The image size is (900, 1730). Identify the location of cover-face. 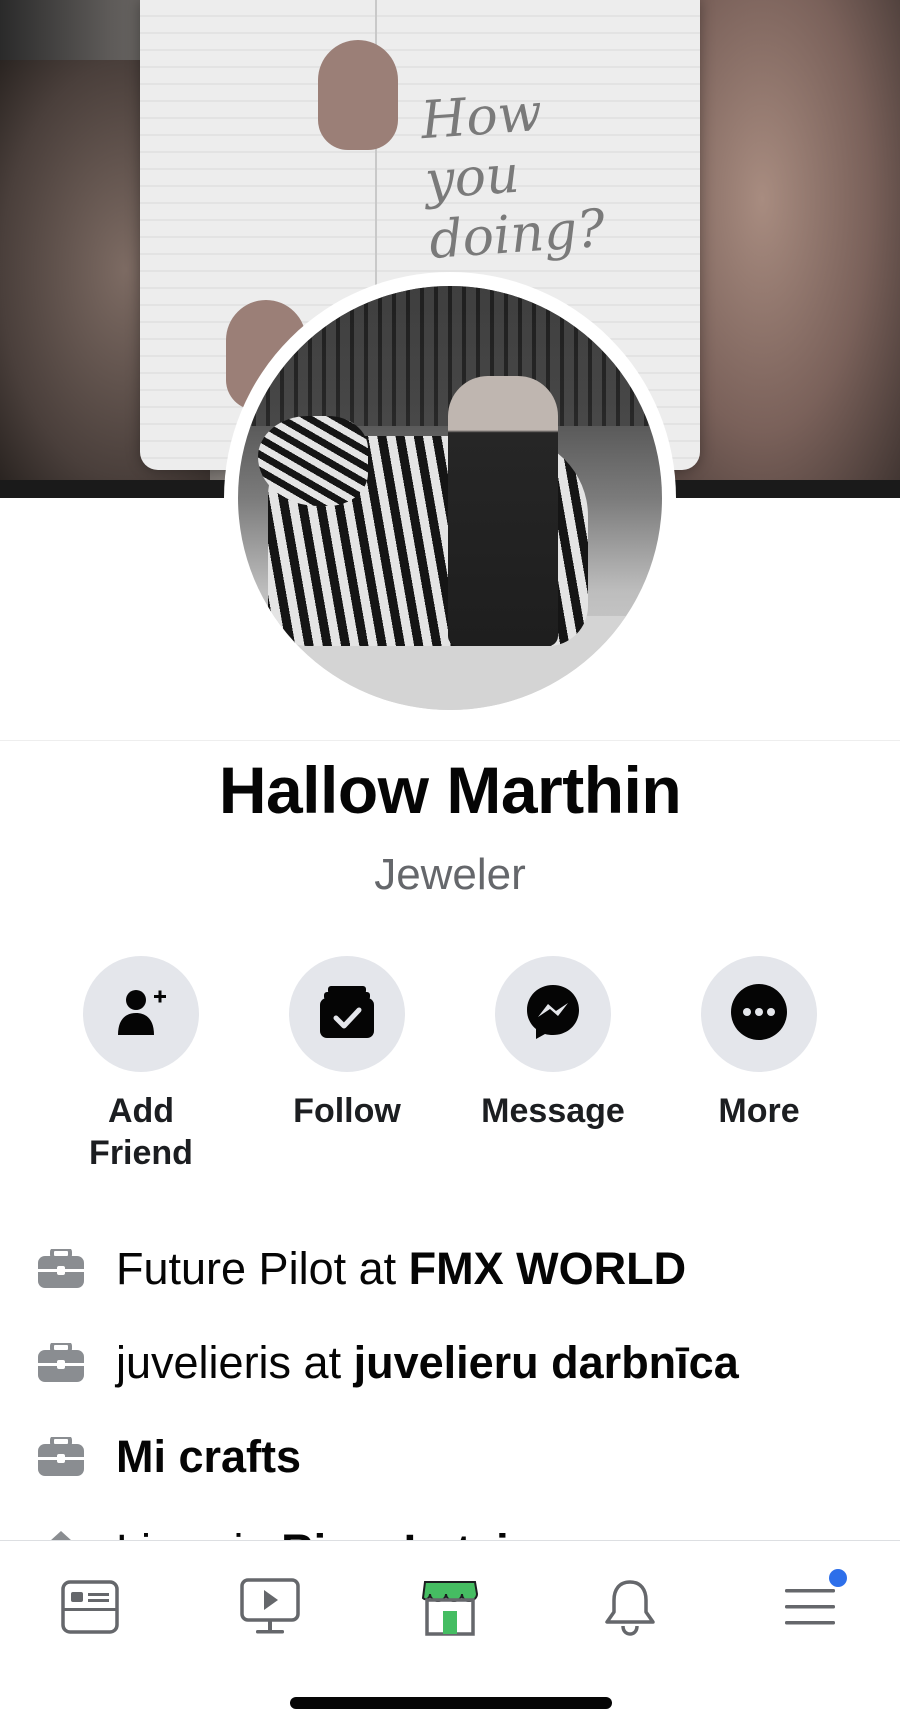
(785, 249).